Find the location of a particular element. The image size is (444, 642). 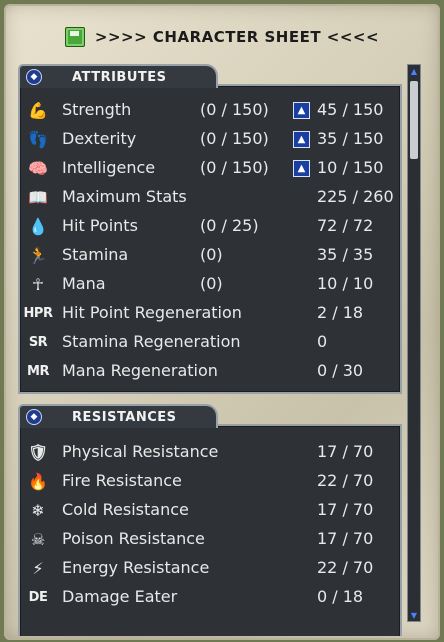

stat-row: 👣 Dexterity (0 / 150) ▲ 35 / 150 is located at coordinates (210, 139).